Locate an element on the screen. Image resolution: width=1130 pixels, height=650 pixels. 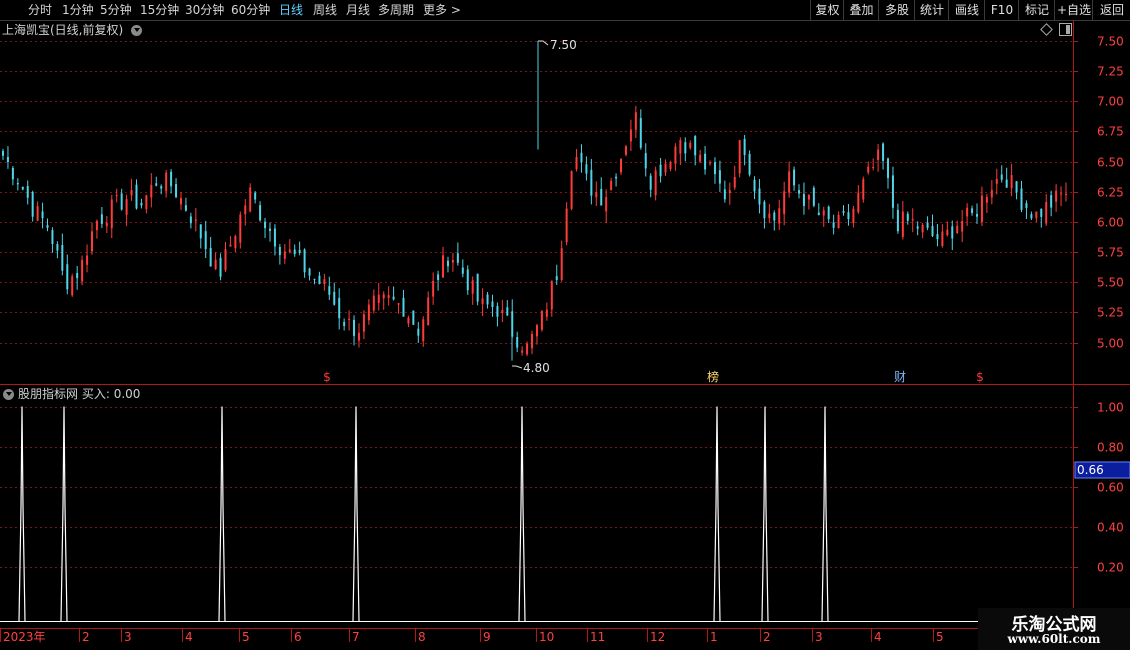
period-tab-6: 日线 is located at coordinates (291, 10).